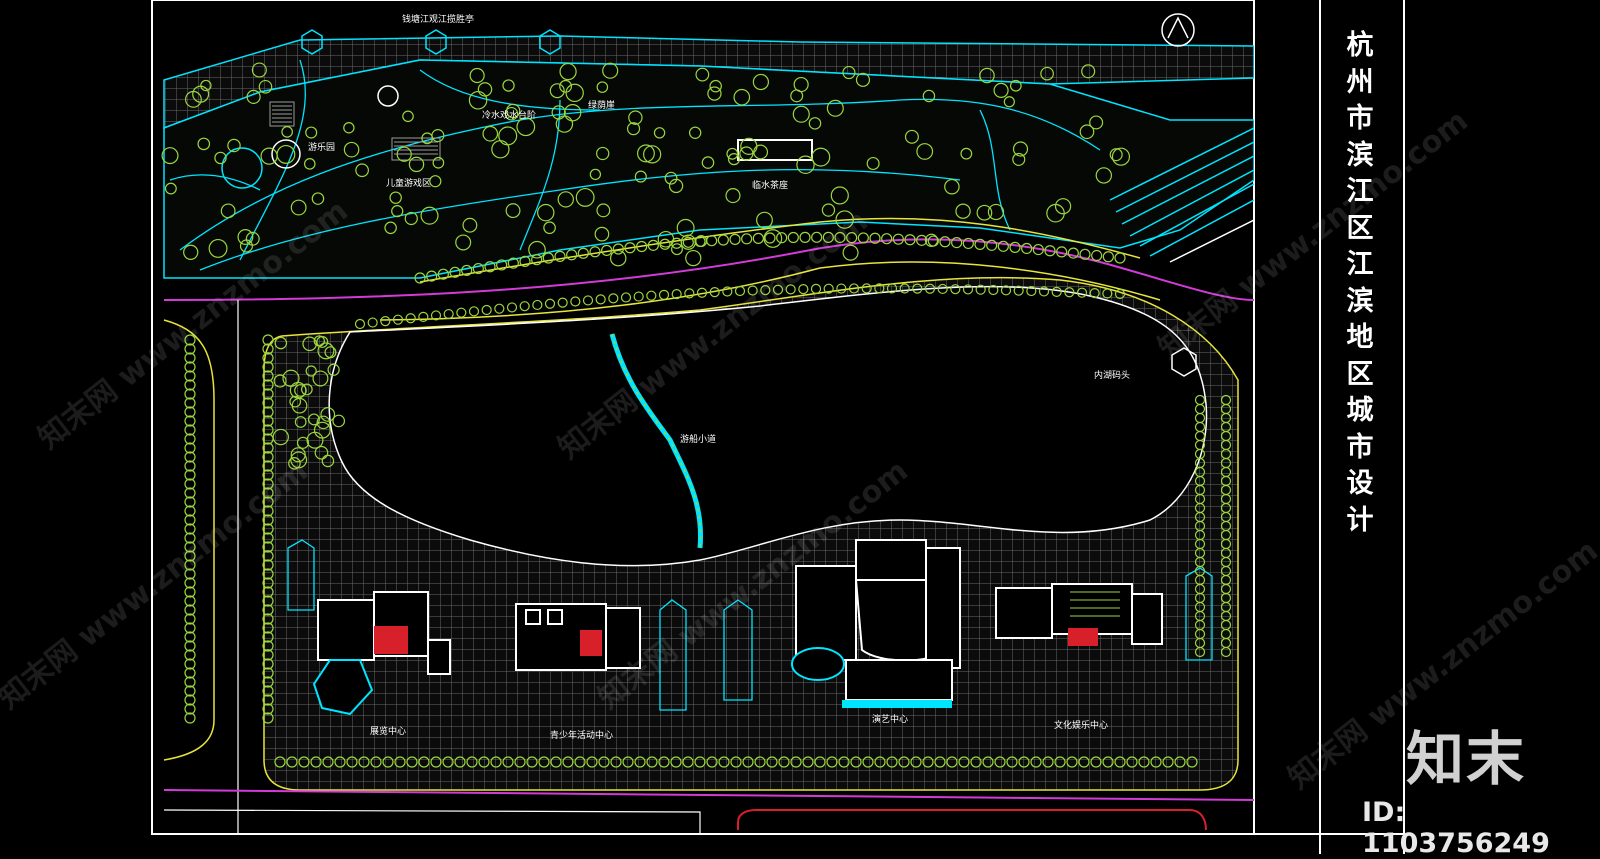 This screenshot has height=859, width=1600. Describe the element at coordinates (1360, 483) in the screenshot. I see `title-char: 设` at that location.